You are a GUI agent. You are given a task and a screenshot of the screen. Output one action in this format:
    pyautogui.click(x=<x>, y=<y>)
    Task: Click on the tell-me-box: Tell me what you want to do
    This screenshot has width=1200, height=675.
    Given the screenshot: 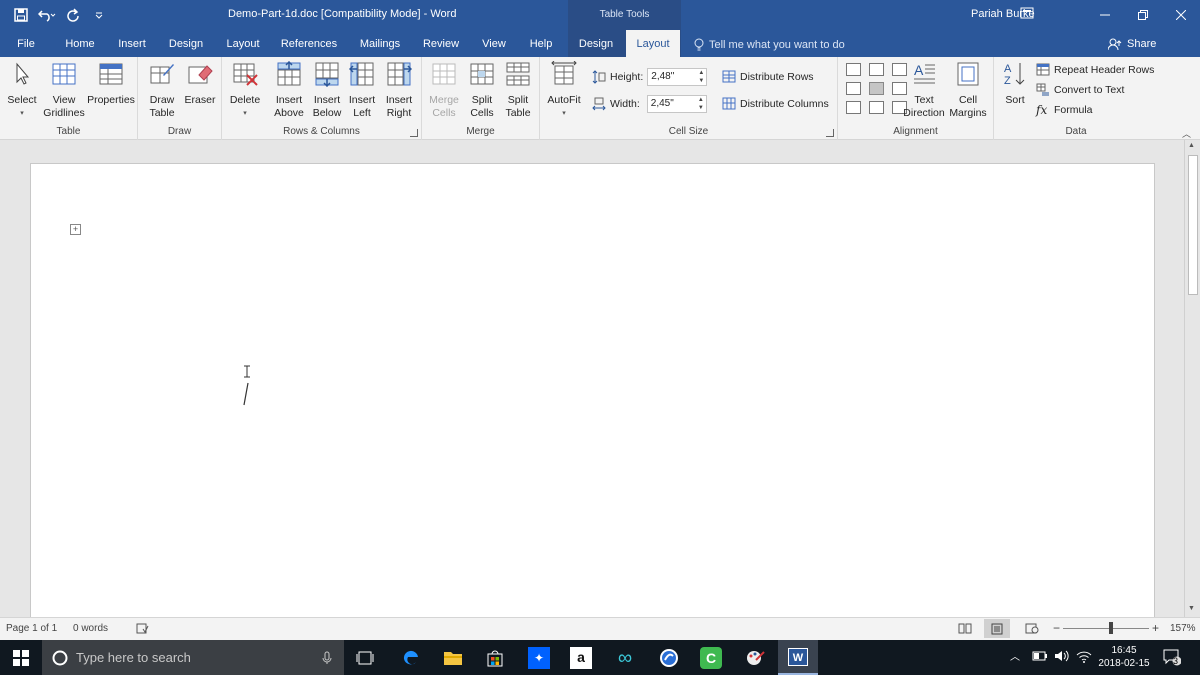 What is the action you would take?
    pyautogui.click(x=769, y=44)
    